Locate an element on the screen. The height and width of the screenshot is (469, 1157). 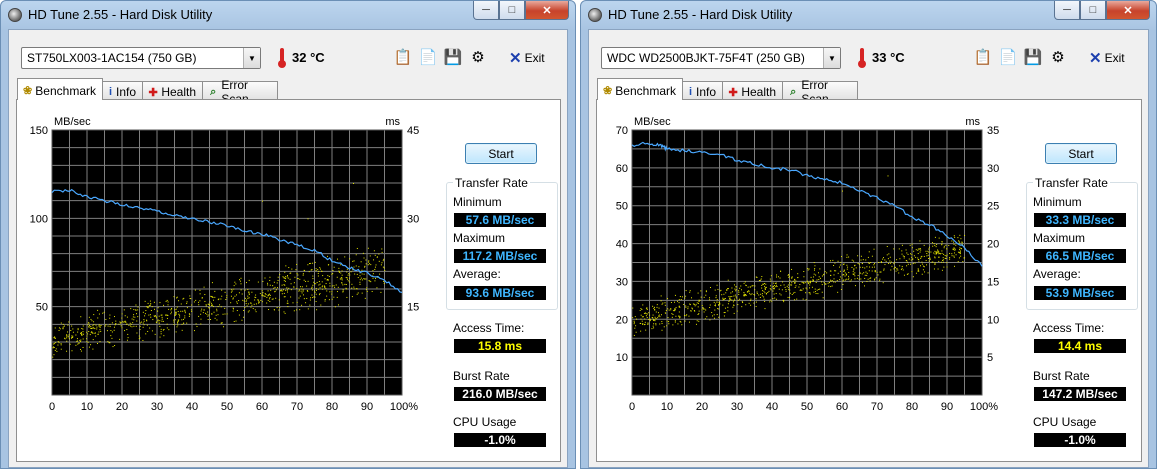
drive-select: ST750LX003-1AC154 (750 GB) ▼ is located at coordinates (141, 58).